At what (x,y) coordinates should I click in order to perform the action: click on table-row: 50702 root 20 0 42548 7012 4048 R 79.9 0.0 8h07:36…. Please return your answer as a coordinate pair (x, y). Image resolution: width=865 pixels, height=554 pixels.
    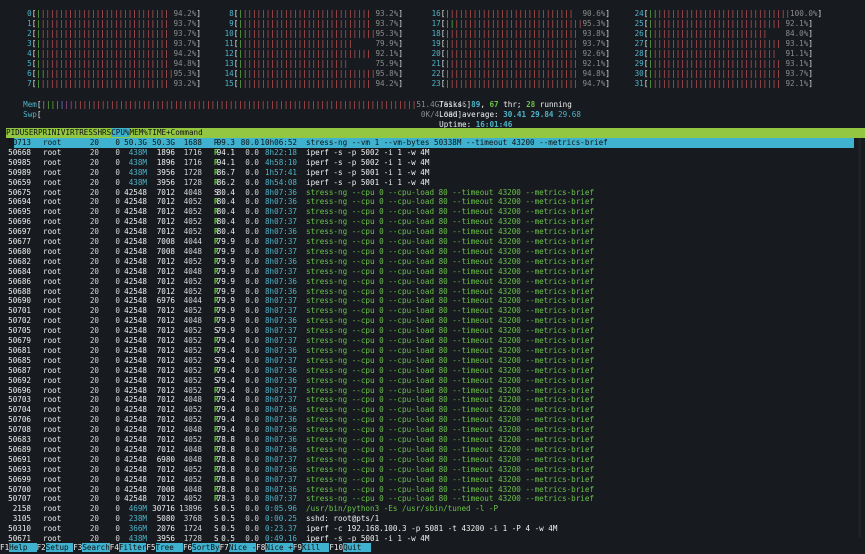
    Looking at the image, I should click on (432, 321).